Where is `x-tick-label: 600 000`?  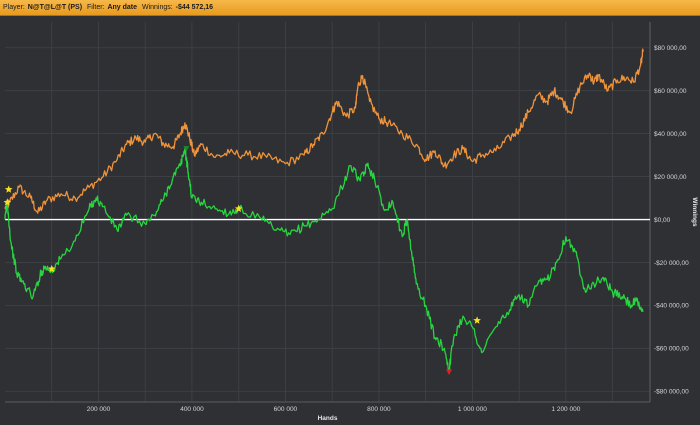 x-tick-label: 600 000 is located at coordinates (286, 409).